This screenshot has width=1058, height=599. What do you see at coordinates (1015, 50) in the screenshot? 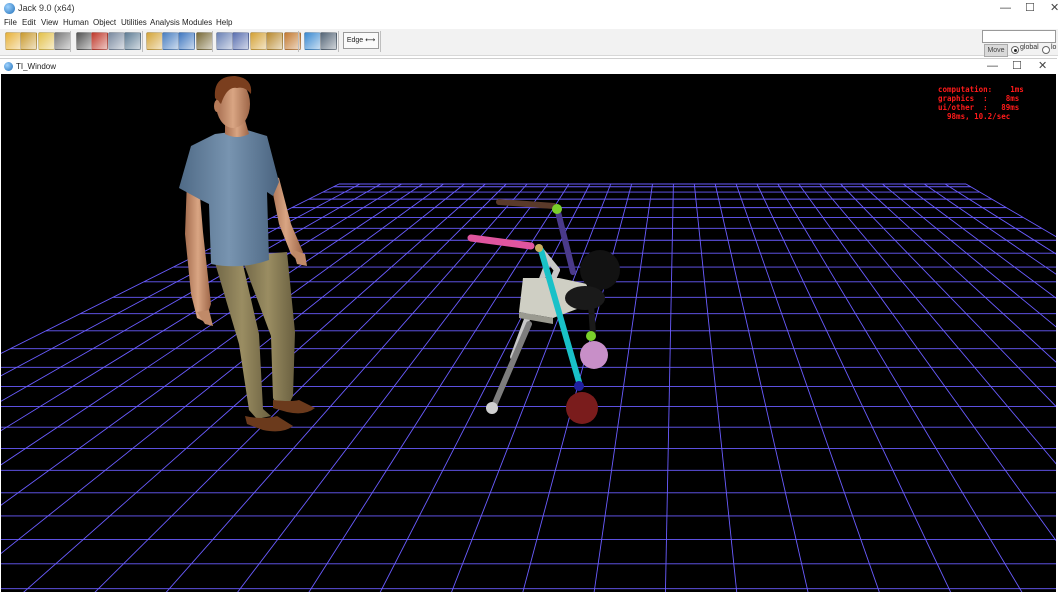
I see `radio-global` at bounding box center [1015, 50].